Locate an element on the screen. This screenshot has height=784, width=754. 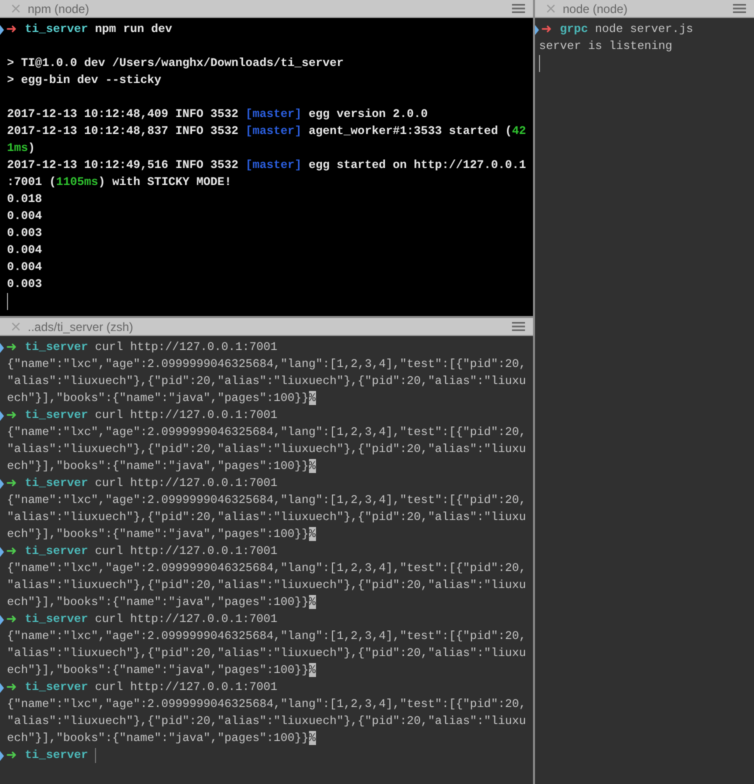
output-line: 0.018 is located at coordinates (24, 199).